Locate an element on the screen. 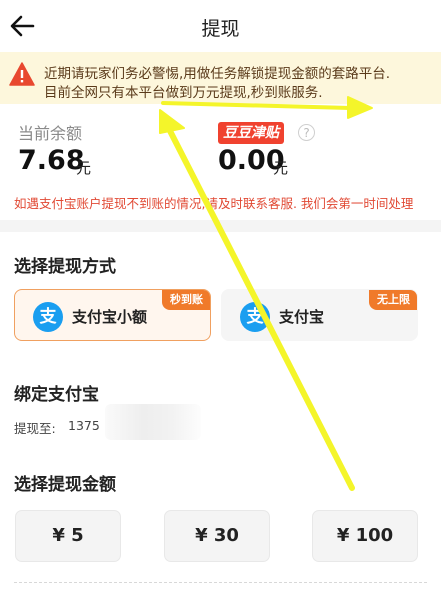  current-balance-unit: 元 is located at coordinates (84, 168).